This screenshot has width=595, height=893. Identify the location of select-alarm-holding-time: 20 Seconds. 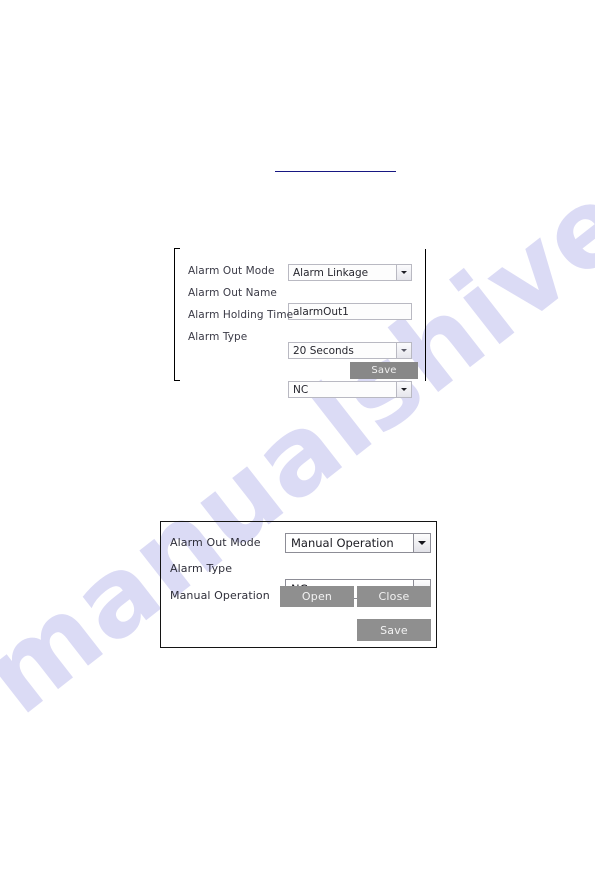
(350, 350).